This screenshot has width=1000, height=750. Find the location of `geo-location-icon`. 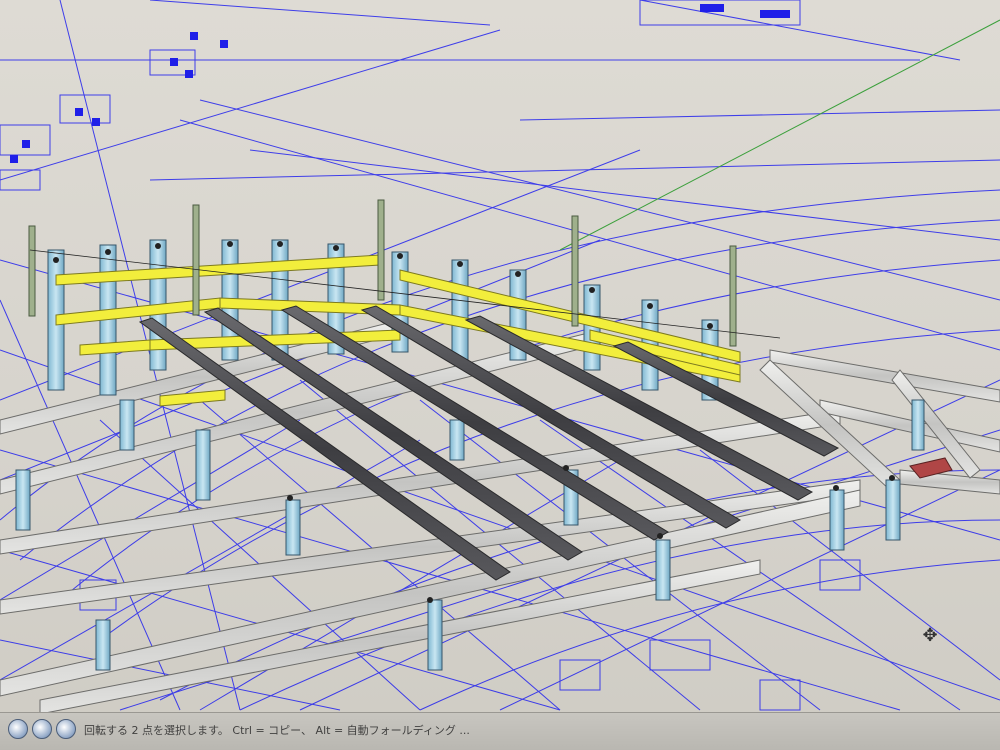

geo-location-icon is located at coordinates (18, 729).